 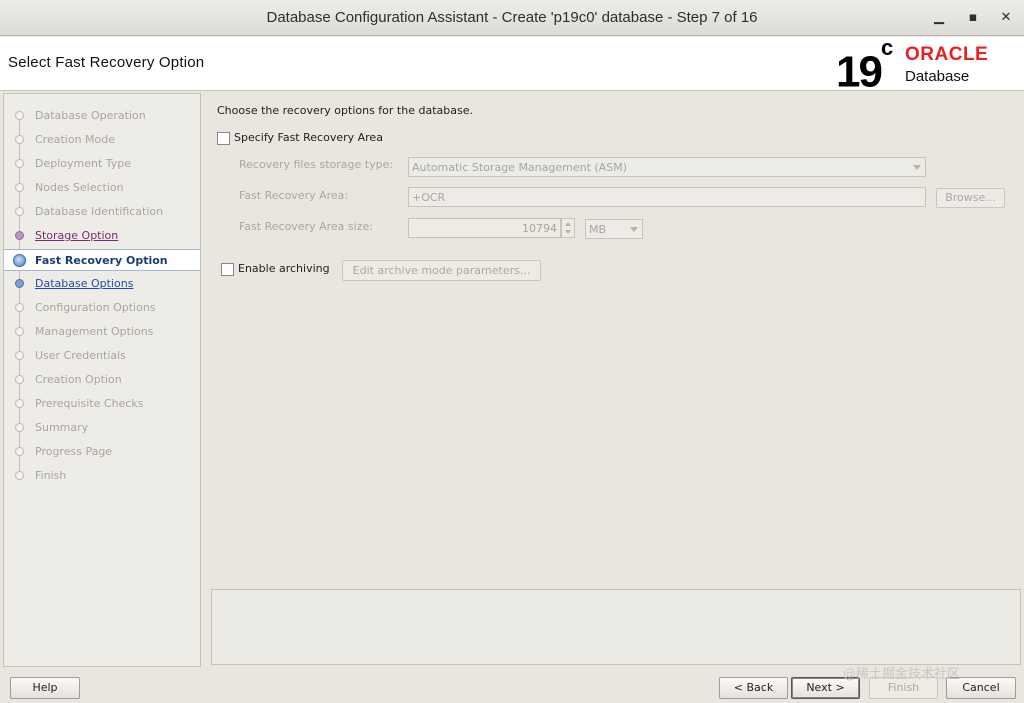 What do you see at coordinates (308, 137) in the screenshot?
I see `specify-fra-label: Specify Fast Recovery Area` at bounding box center [308, 137].